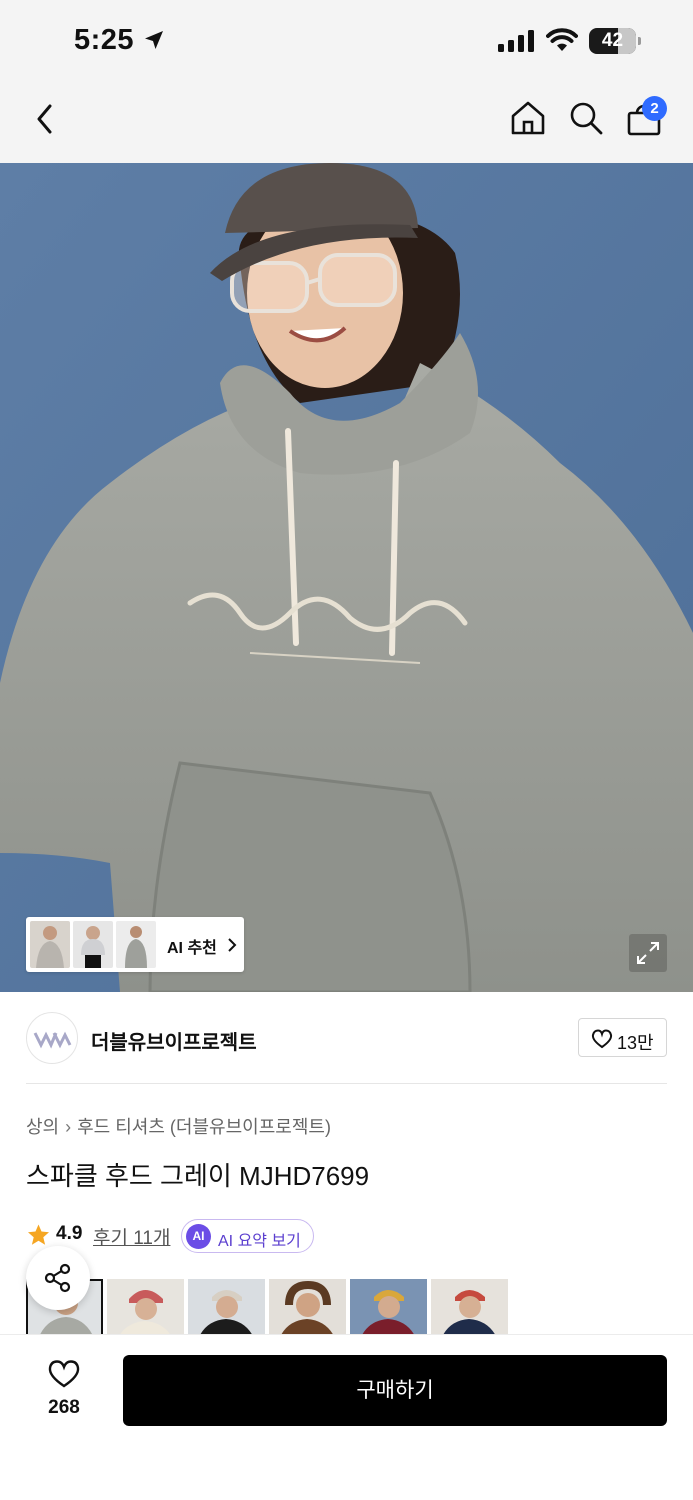  I want to click on bottom-action-bar: 268 구매하기, so click(346, 1417).